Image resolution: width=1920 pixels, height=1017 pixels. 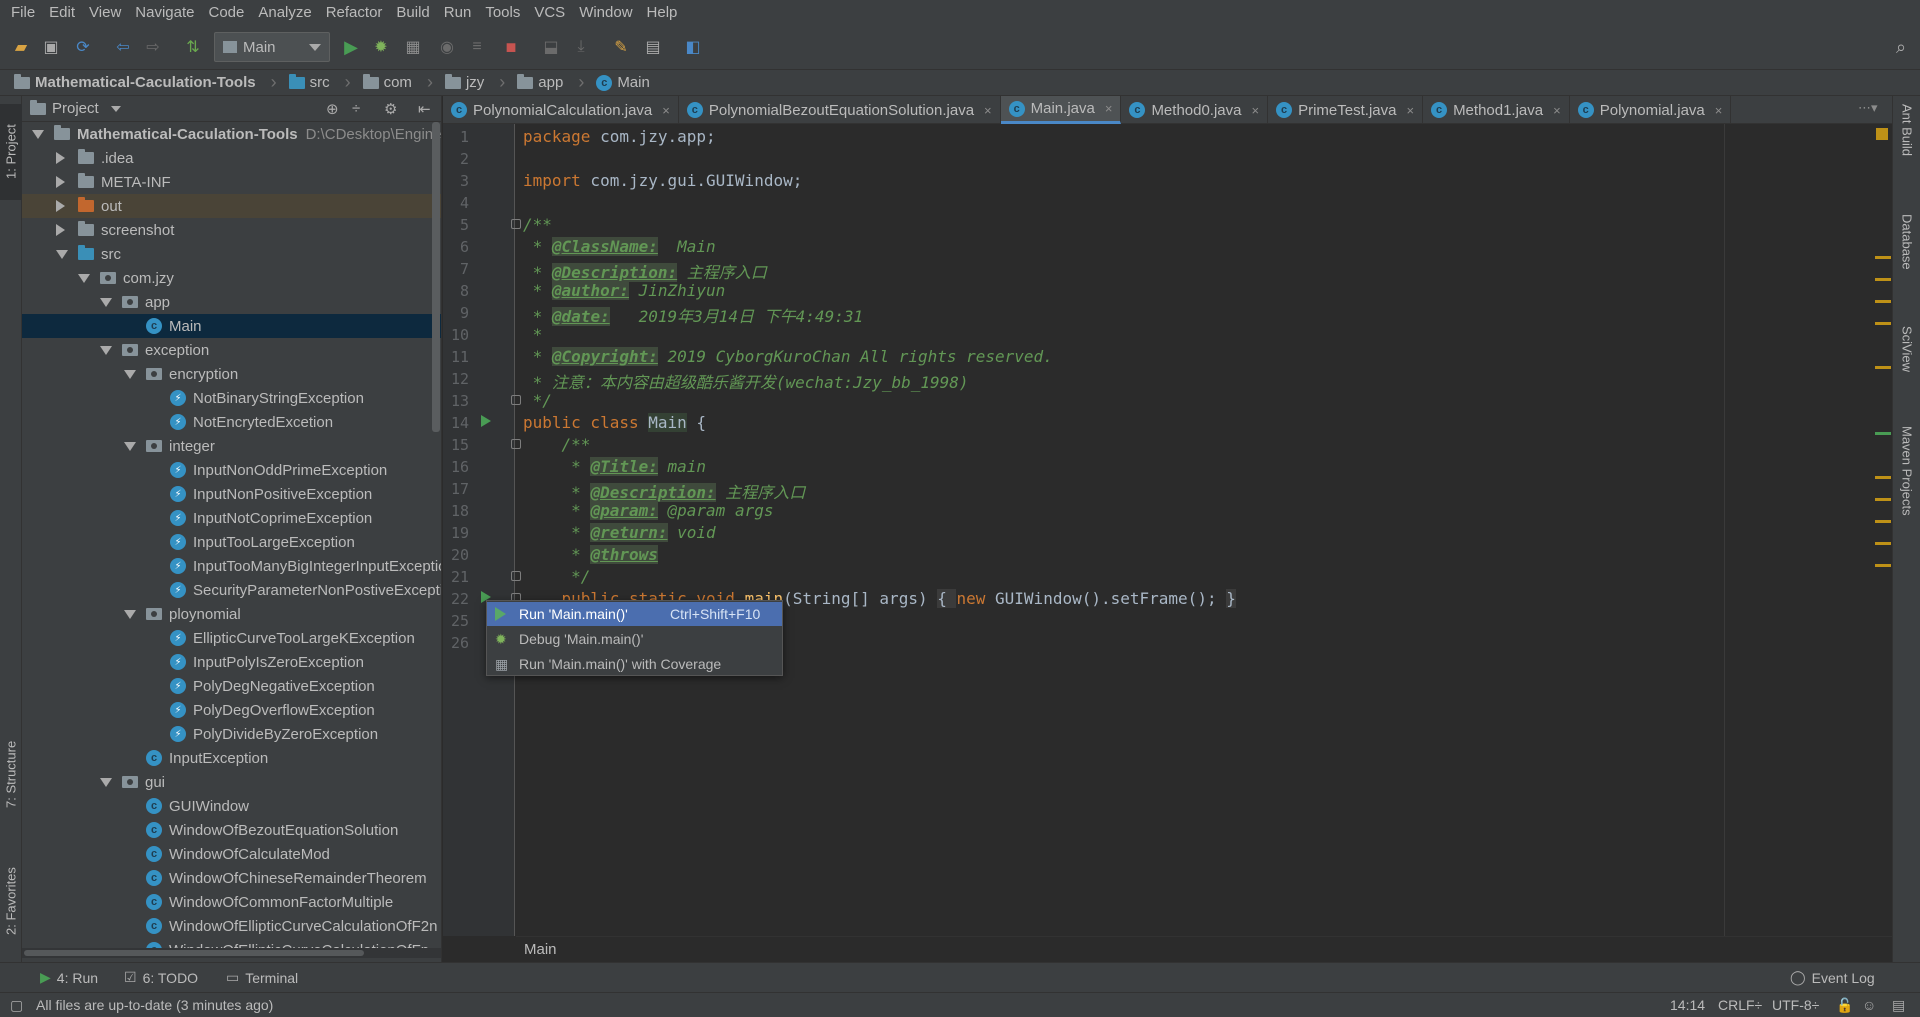 What do you see at coordinates (1907, 366) in the screenshot?
I see `tab-sciview: SciView` at bounding box center [1907, 366].